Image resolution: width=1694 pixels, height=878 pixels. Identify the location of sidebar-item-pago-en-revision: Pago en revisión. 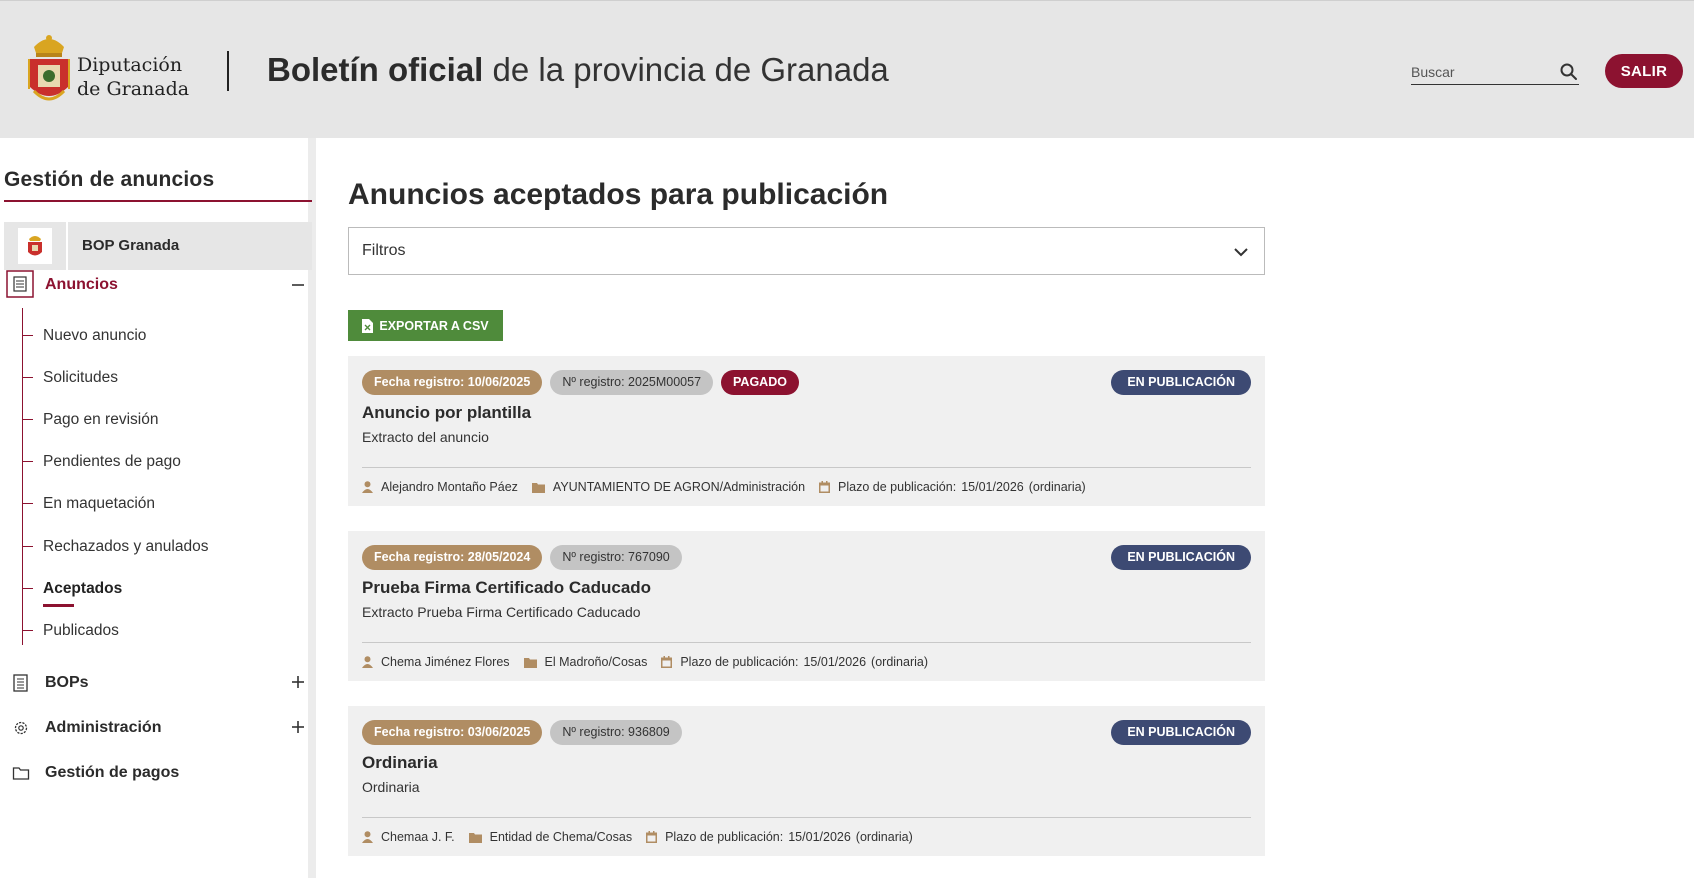
(162, 420).